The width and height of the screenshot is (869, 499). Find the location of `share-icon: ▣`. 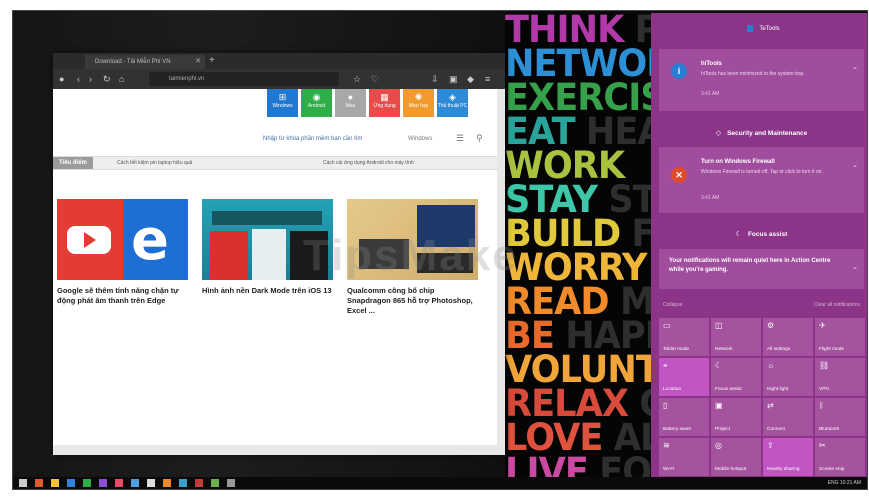

share-icon: ▣ is located at coordinates (453, 79).